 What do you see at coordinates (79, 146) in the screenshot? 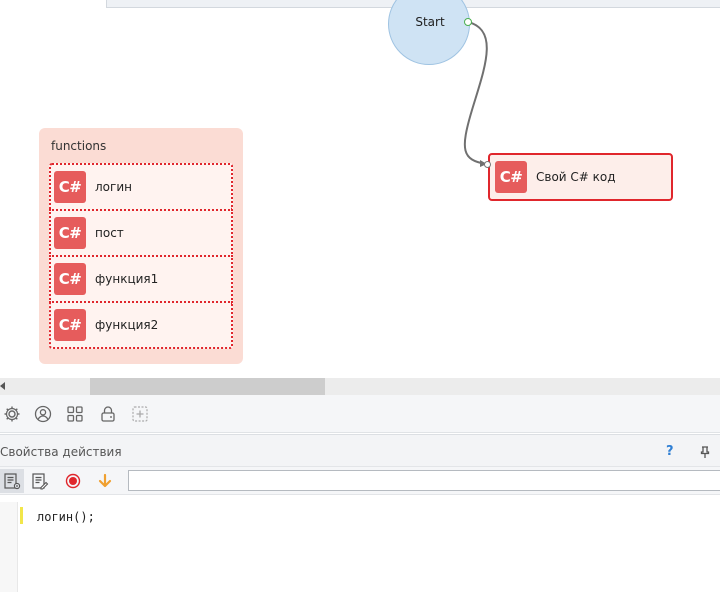
I see `functions-group-title: functions` at bounding box center [79, 146].